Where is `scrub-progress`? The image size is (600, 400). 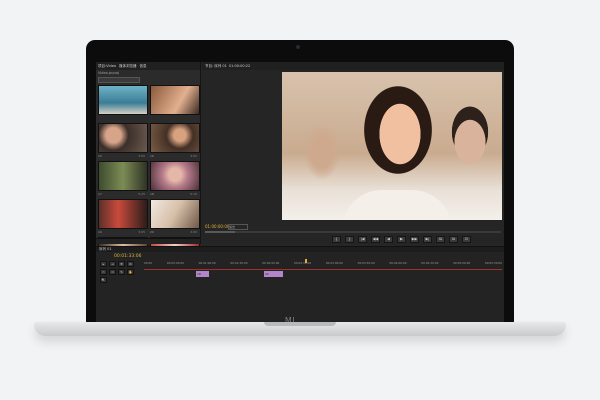
scrub-progress is located at coordinates (220, 232).